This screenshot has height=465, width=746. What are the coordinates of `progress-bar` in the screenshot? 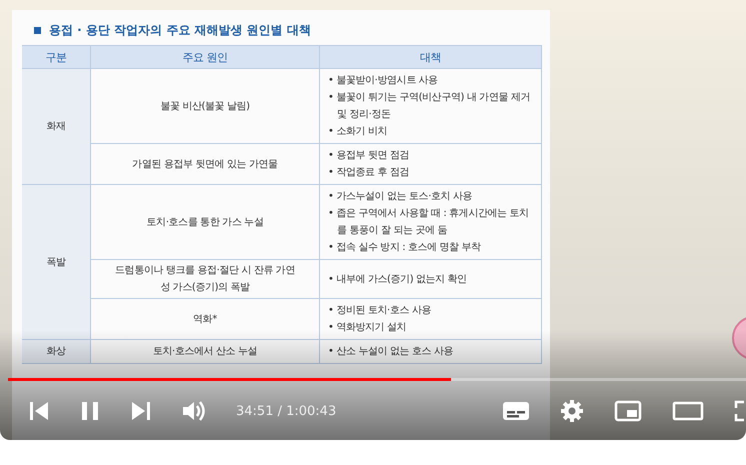 It's located at (377, 379).